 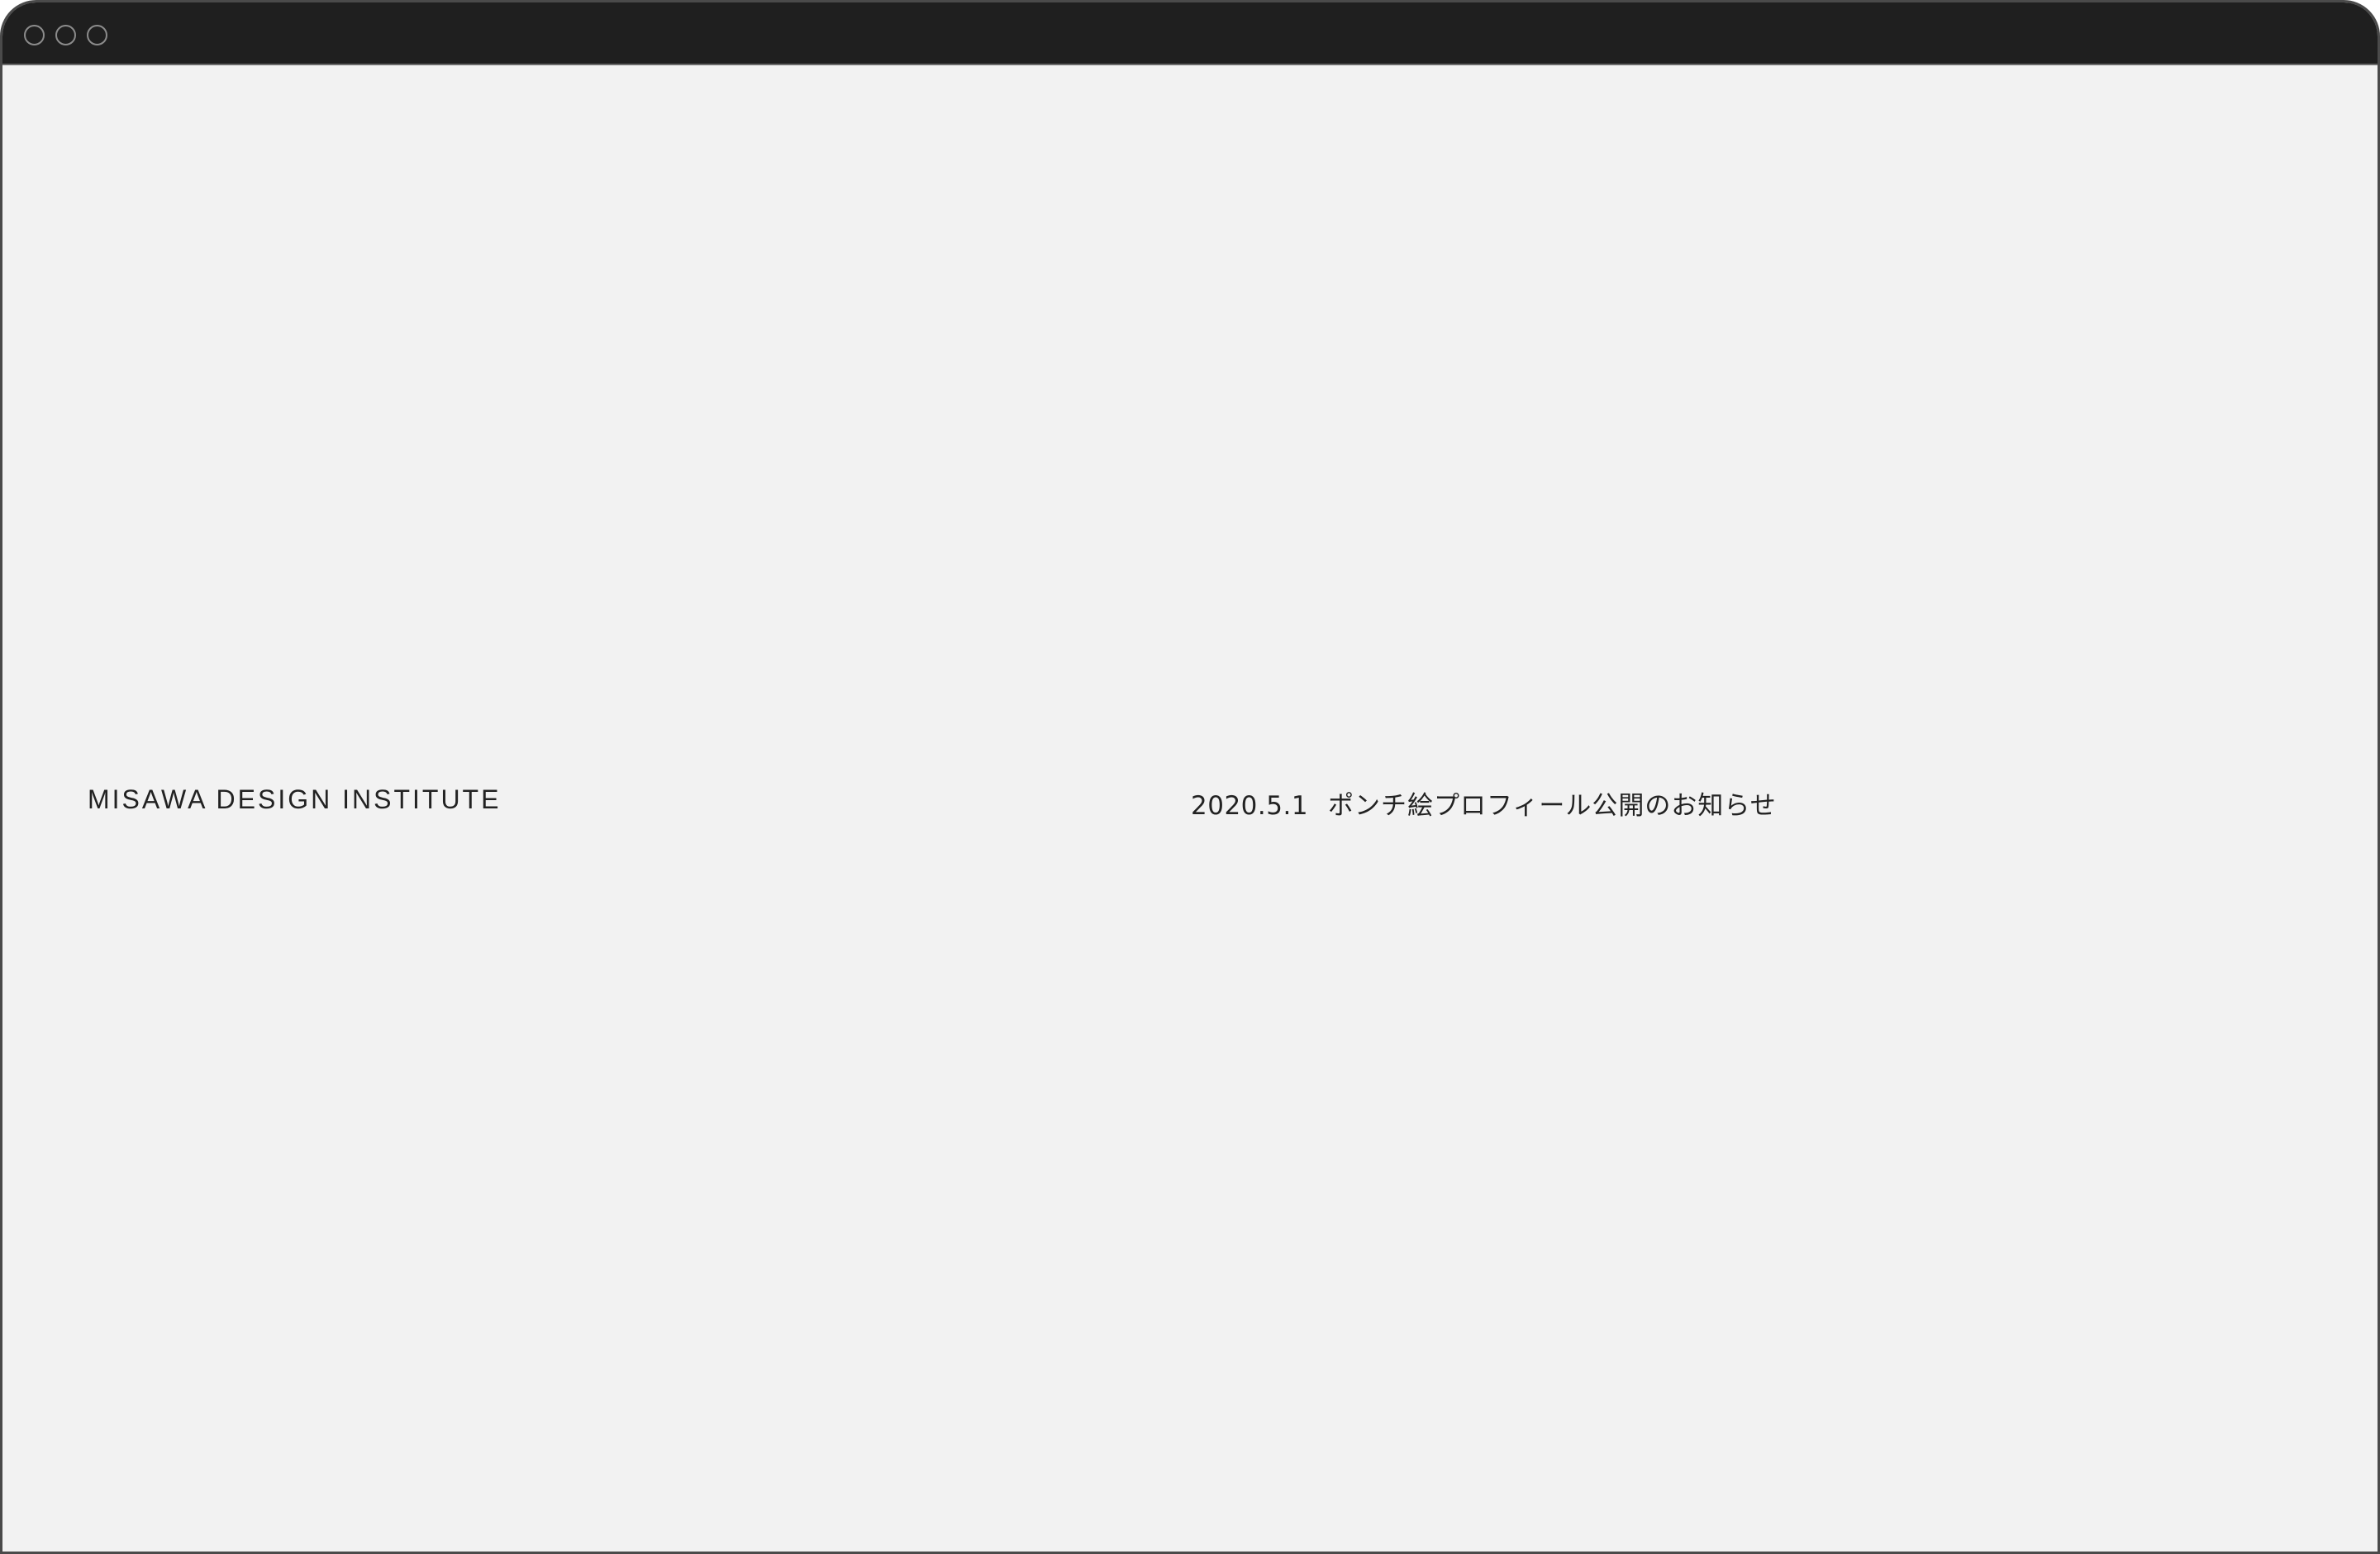 What do you see at coordinates (1190, 33) in the screenshot?
I see `window-titlebar` at bounding box center [1190, 33].